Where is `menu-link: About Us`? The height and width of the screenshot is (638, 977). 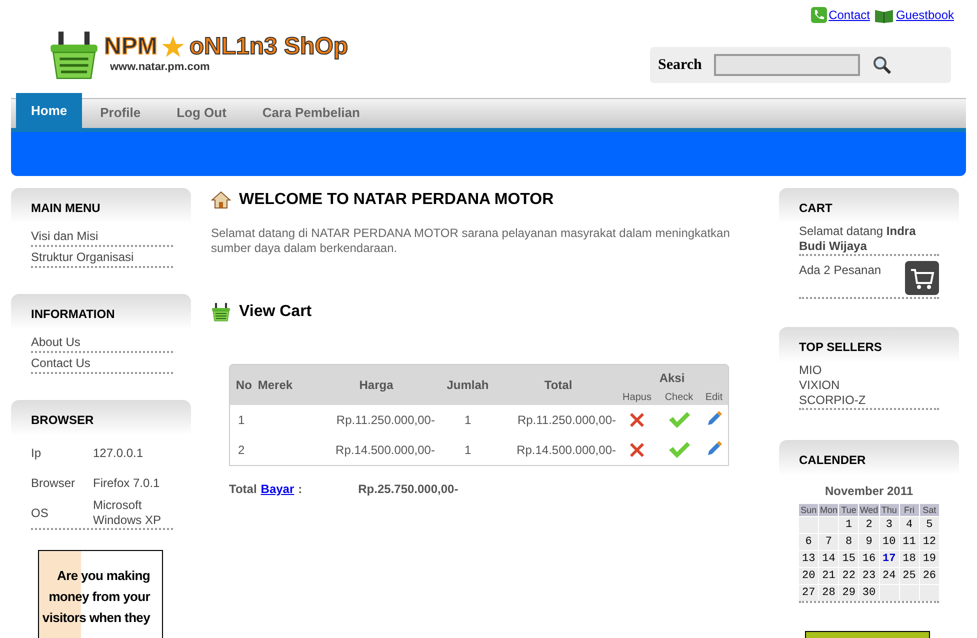
menu-link: About Us is located at coordinates (102, 341).